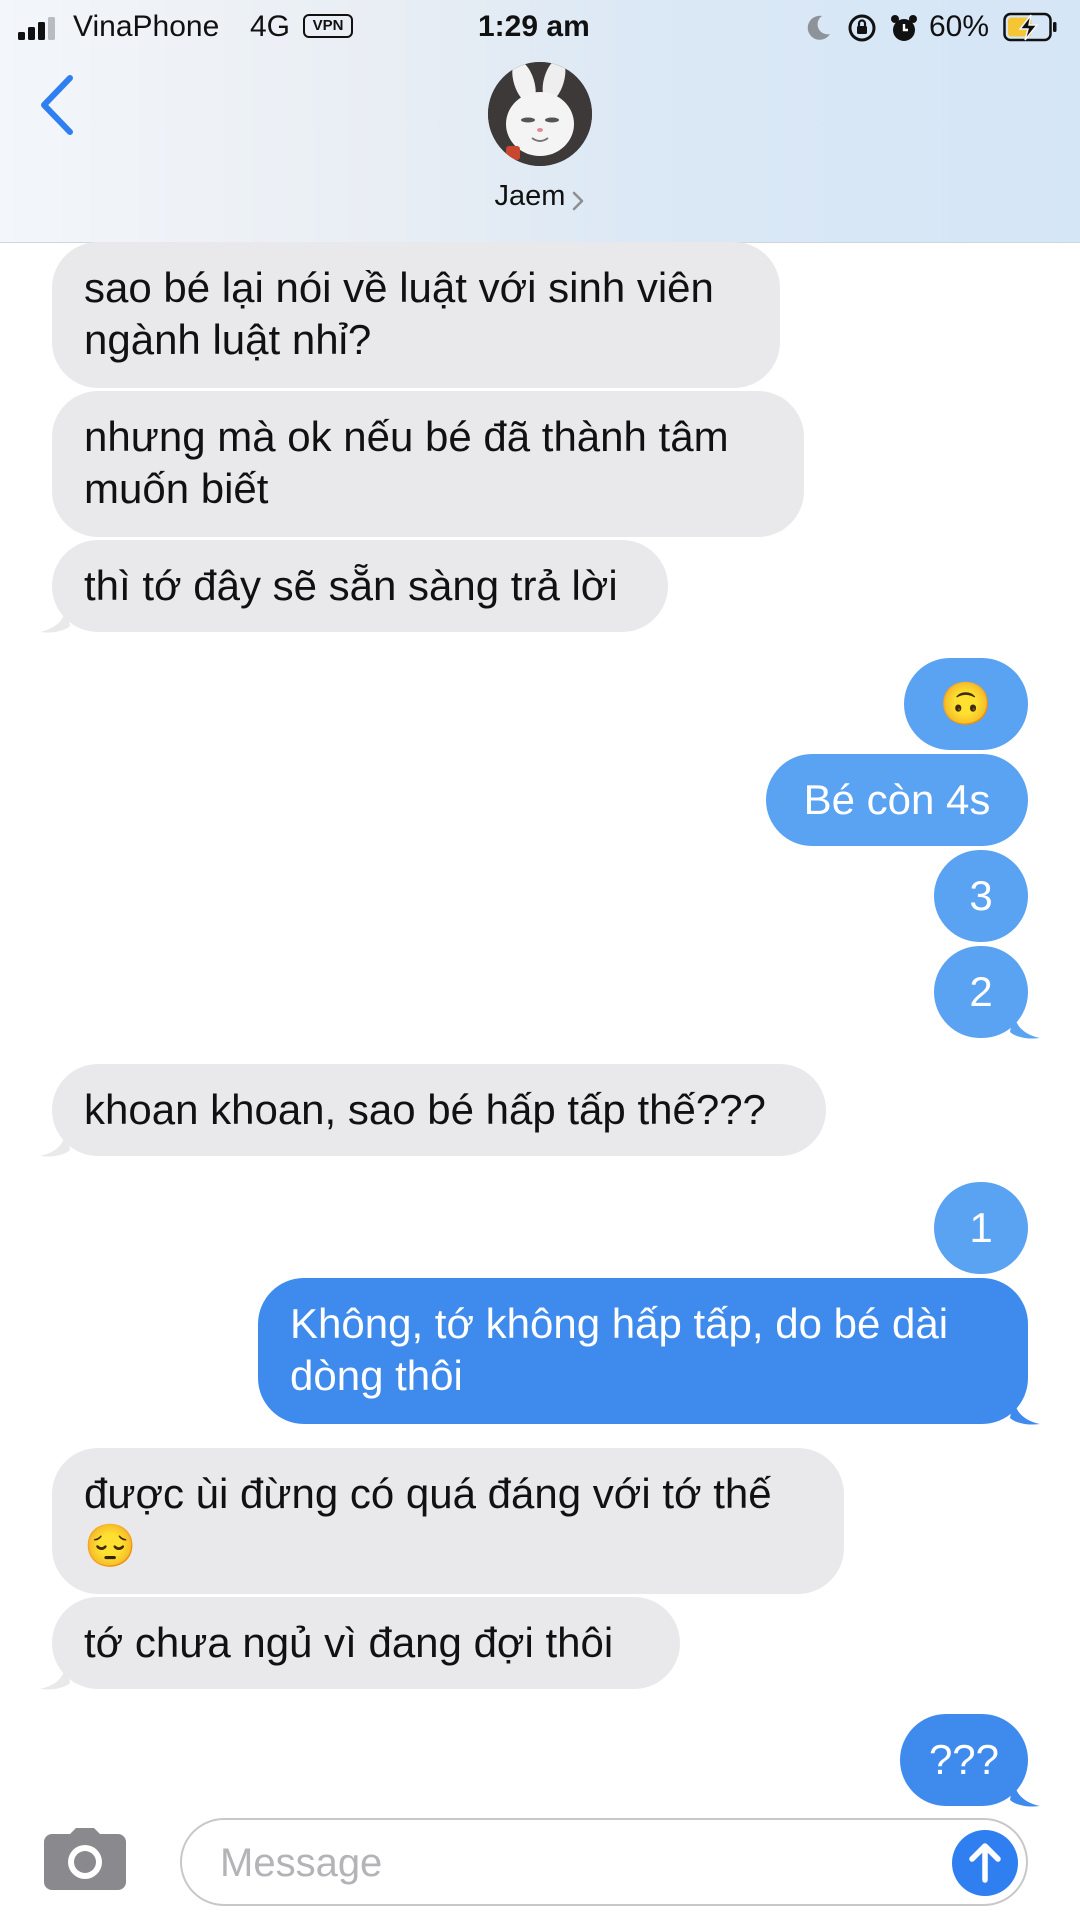  I want to click on conversation-header: VinaPhone 4G VPN 1:29 am 60% Jaem, so click(540, 121).